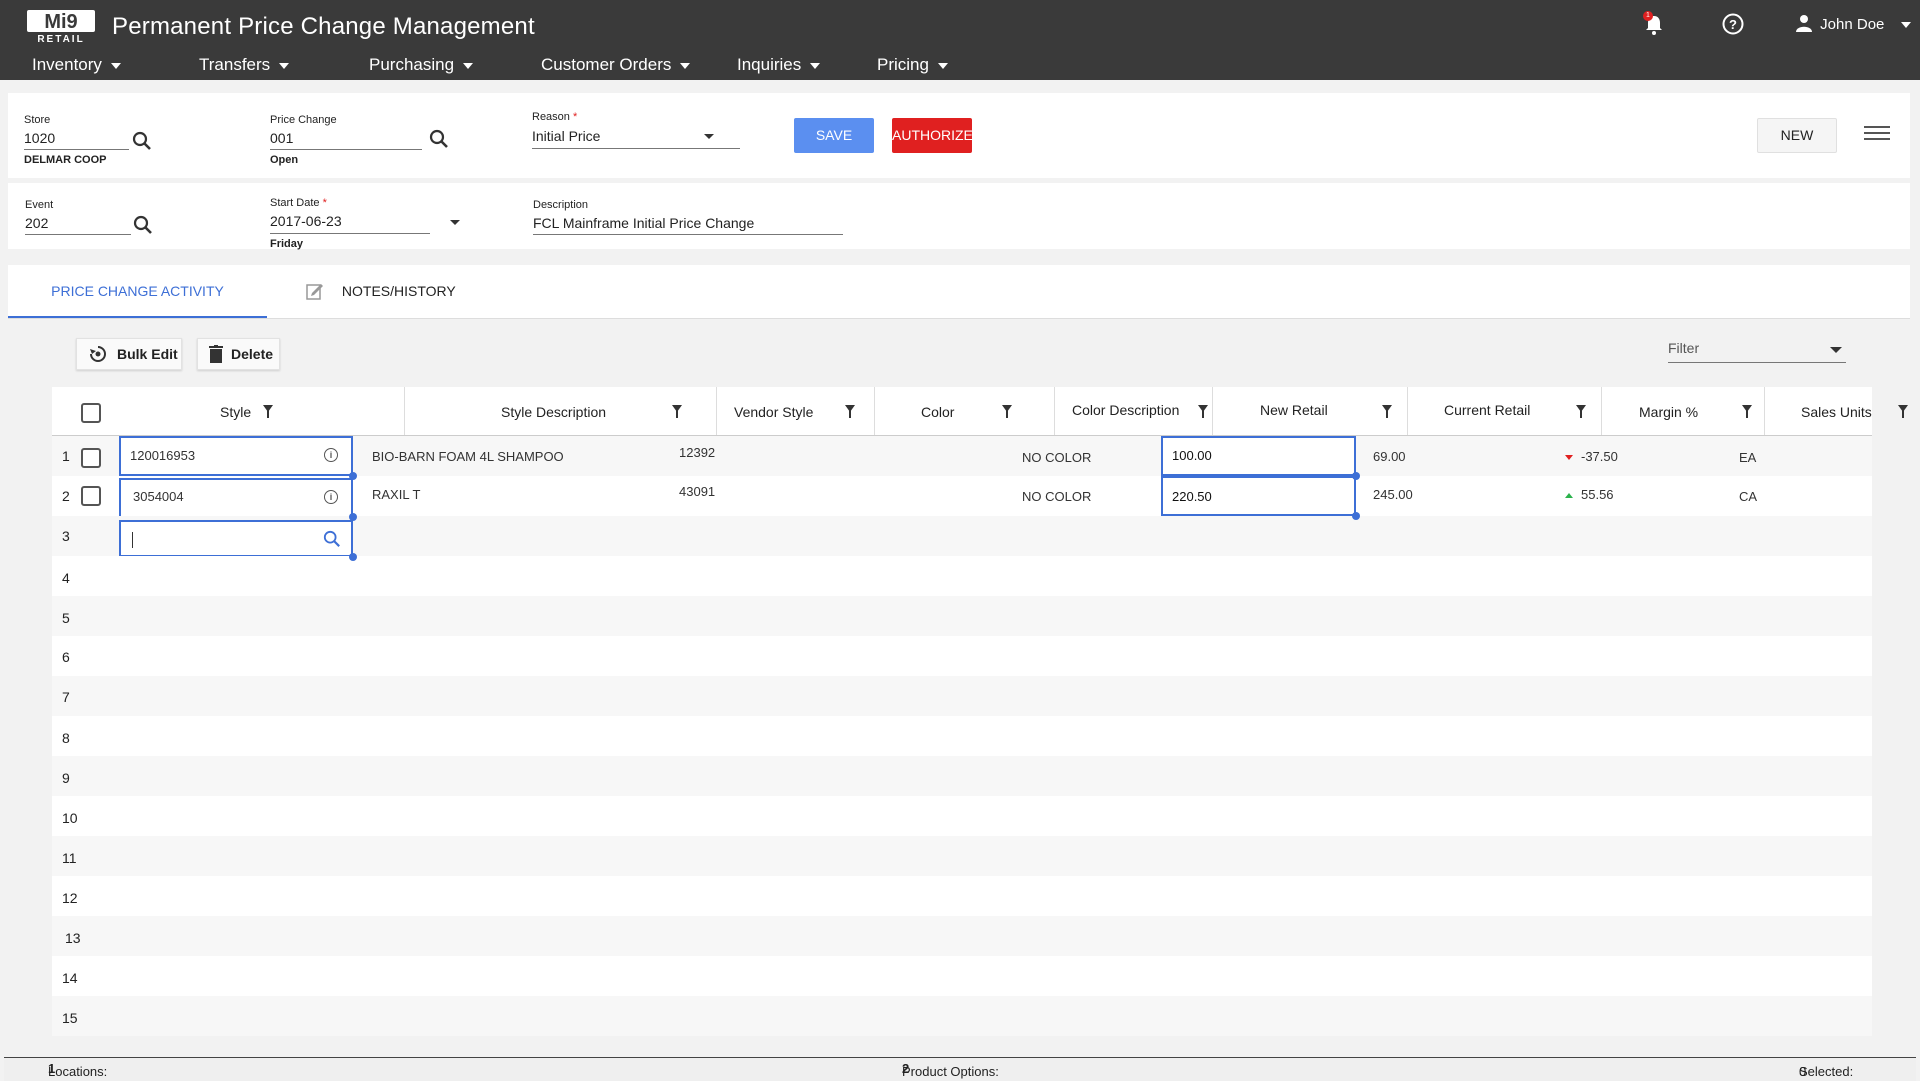 This screenshot has height=1081, width=1920. Describe the element at coordinates (143, 225) in the screenshot. I see `event-search-icon` at that location.